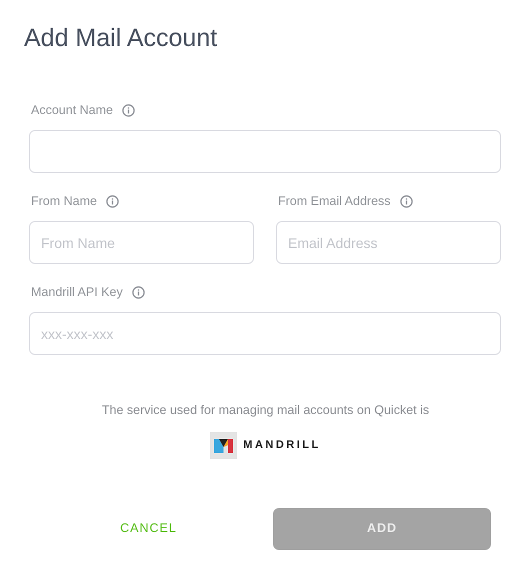 The width and height of the screenshot is (531, 569). What do you see at coordinates (148, 529) in the screenshot?
I see `cancel-button: CANCEL` at bounding box center [148, 529].